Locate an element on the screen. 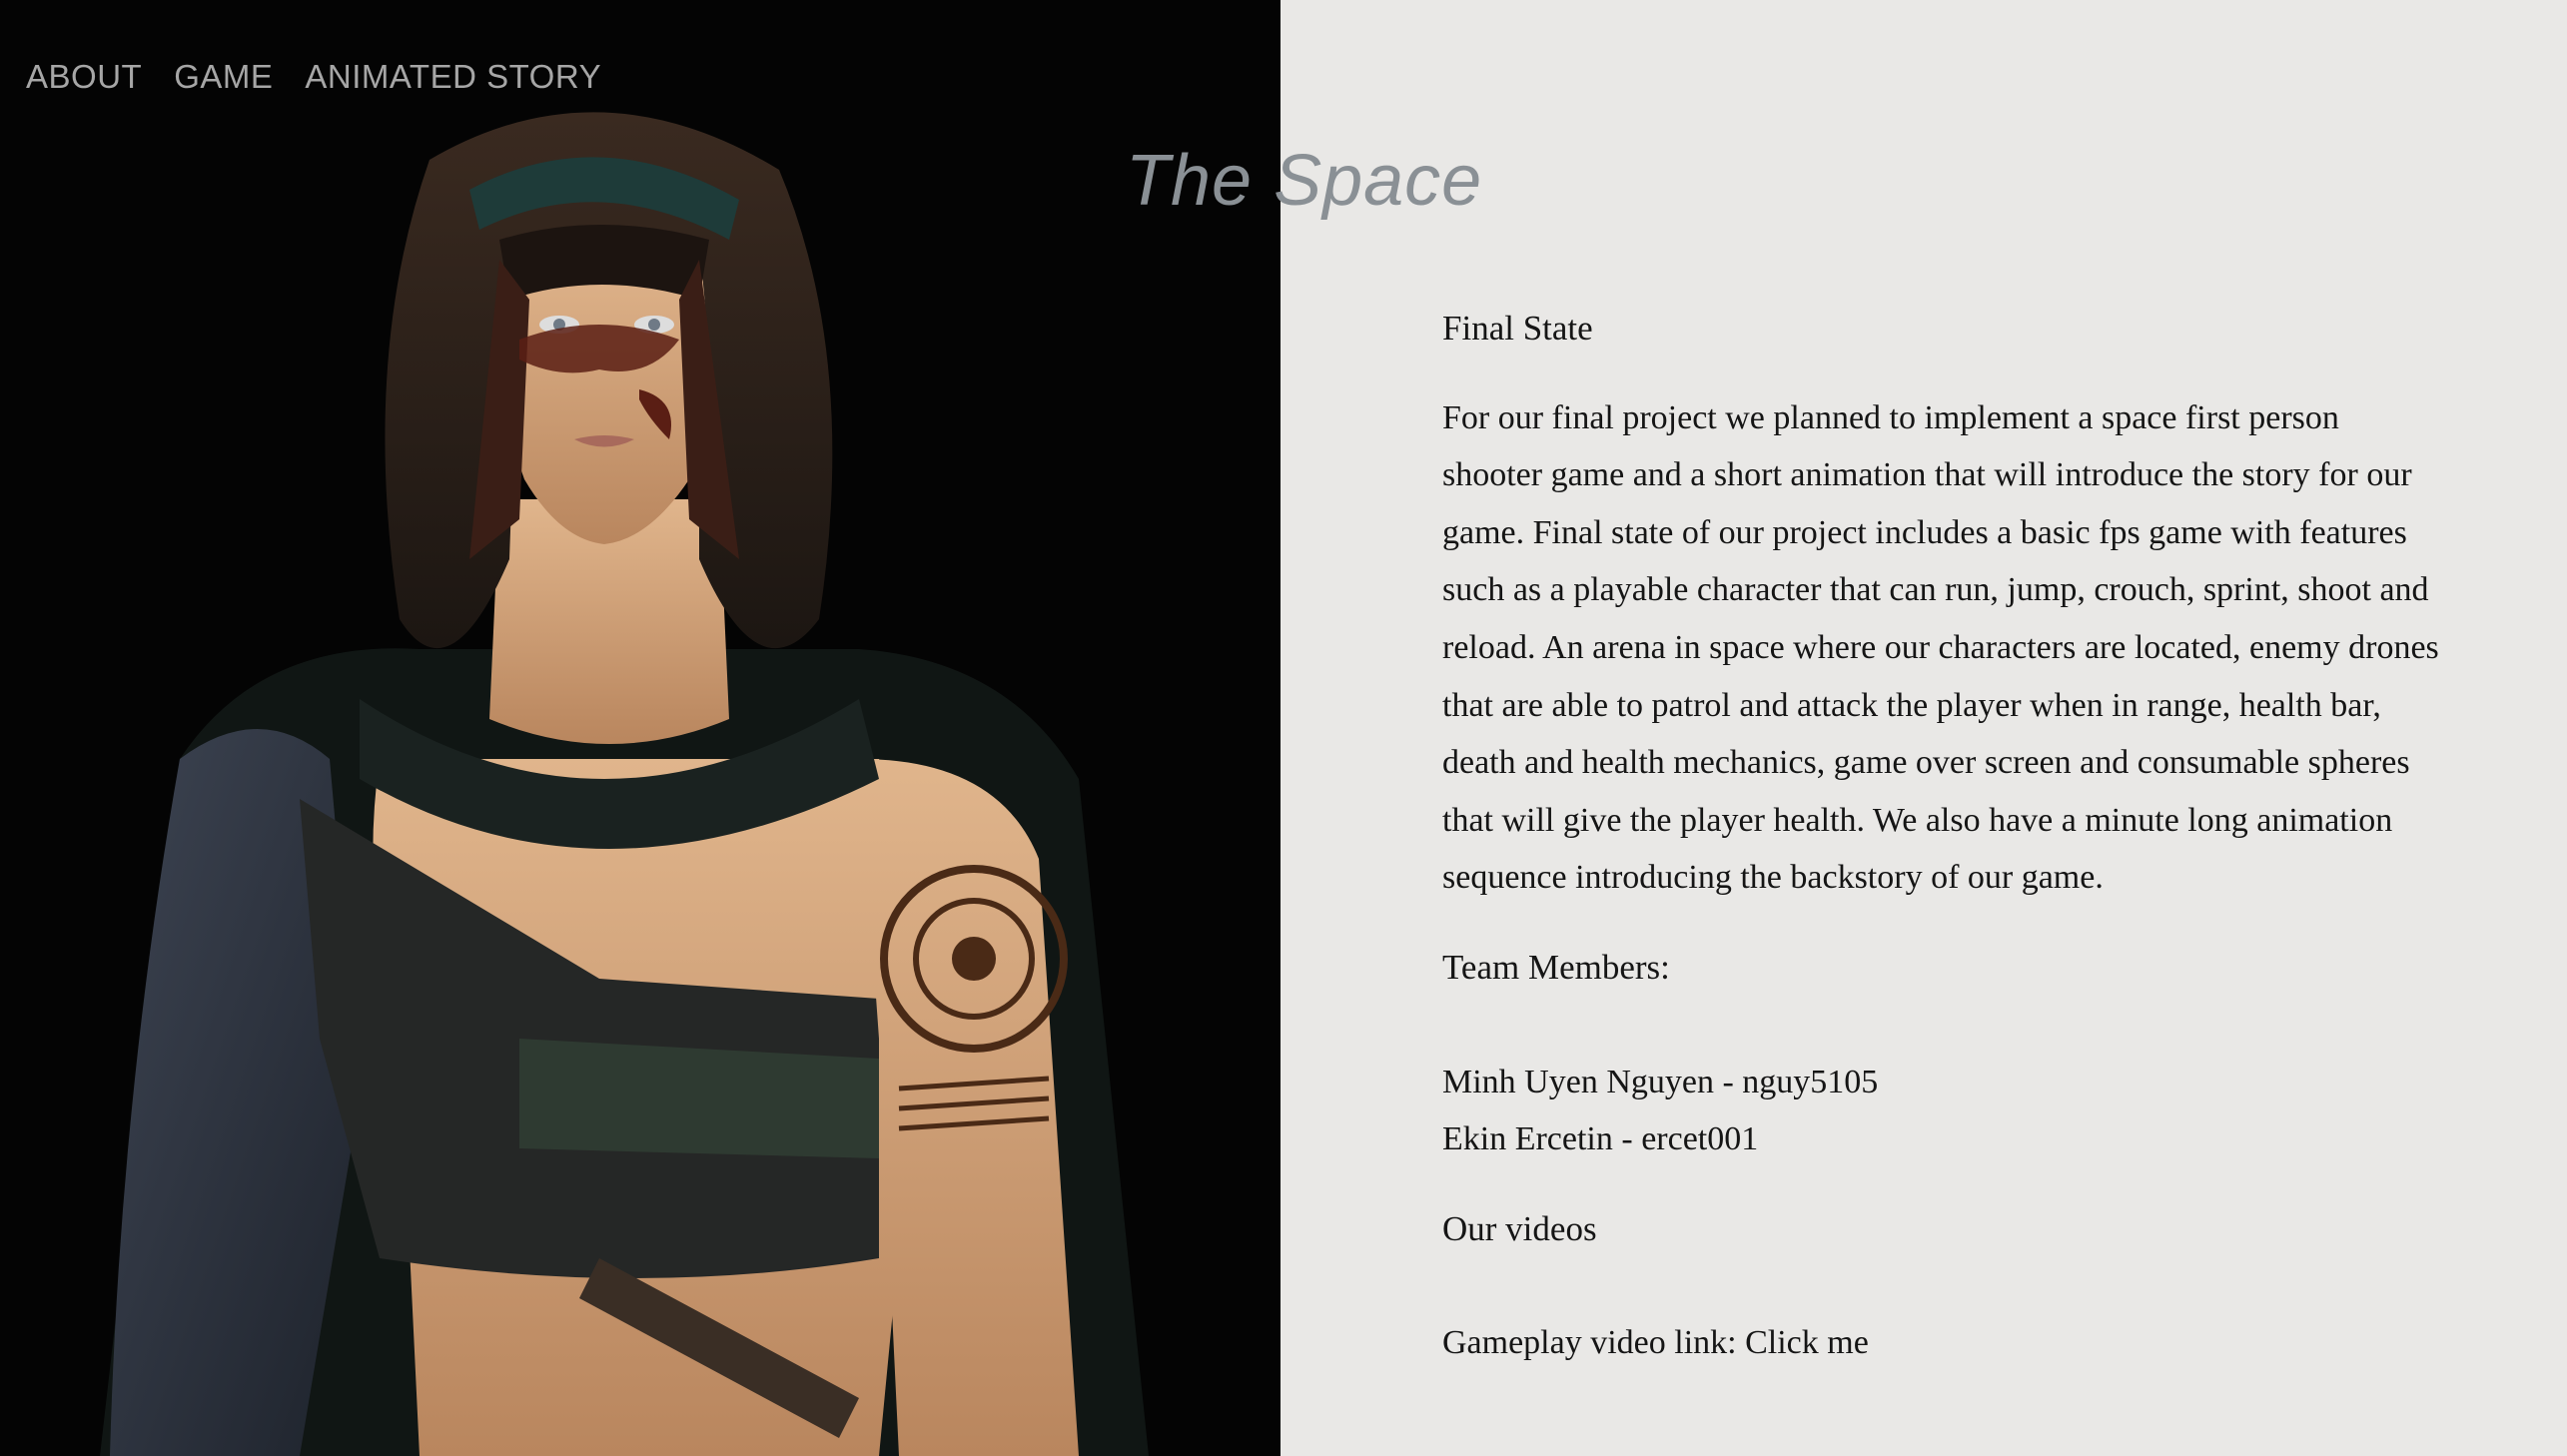  nav-about-link: ABOUT is located at coordinates (84, 77).